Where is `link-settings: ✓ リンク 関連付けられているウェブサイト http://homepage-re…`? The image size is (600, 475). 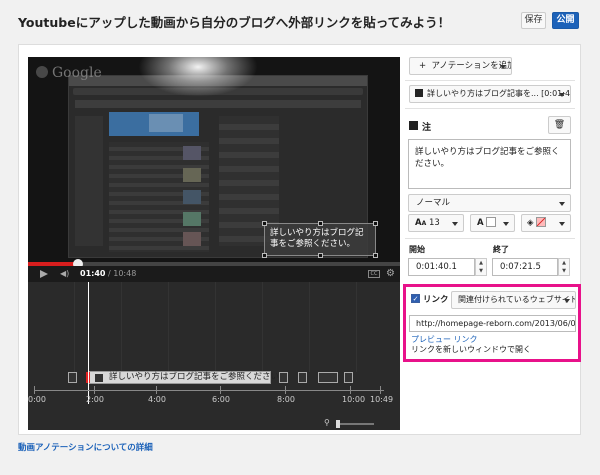
link-settings: ✓ リンク 関連付けられているウェブサイト http://homepage-re… is located at coordinates (492, 323).